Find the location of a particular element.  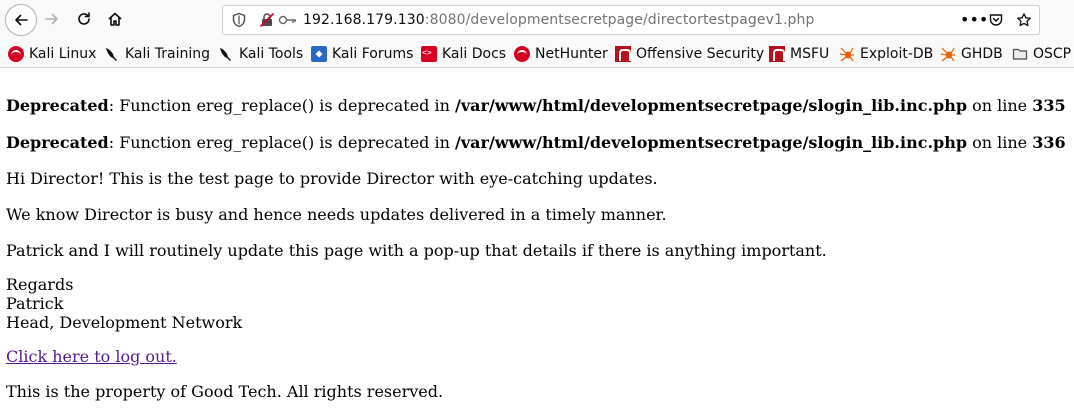

bookmark-label: Kali Forums is located at coordinates (373, 54).